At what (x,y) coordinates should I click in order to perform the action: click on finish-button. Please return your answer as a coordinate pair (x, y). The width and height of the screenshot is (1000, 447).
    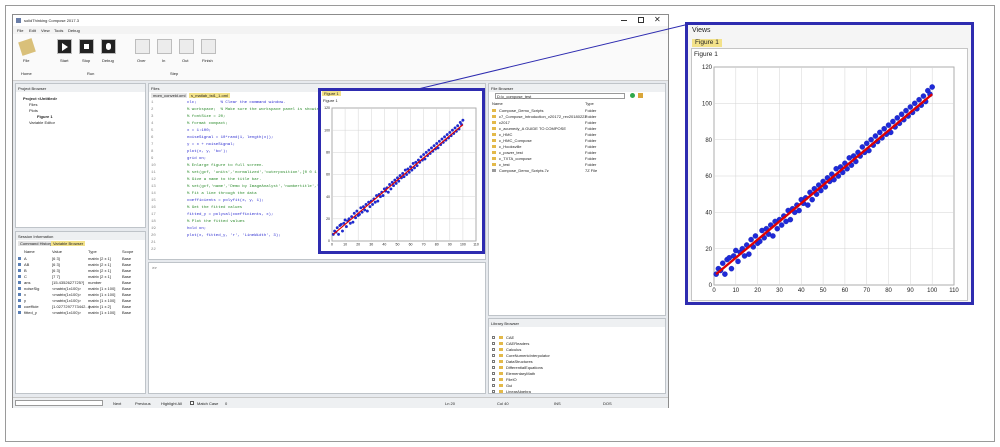
    Looking at the image, I should click on (208, 46).